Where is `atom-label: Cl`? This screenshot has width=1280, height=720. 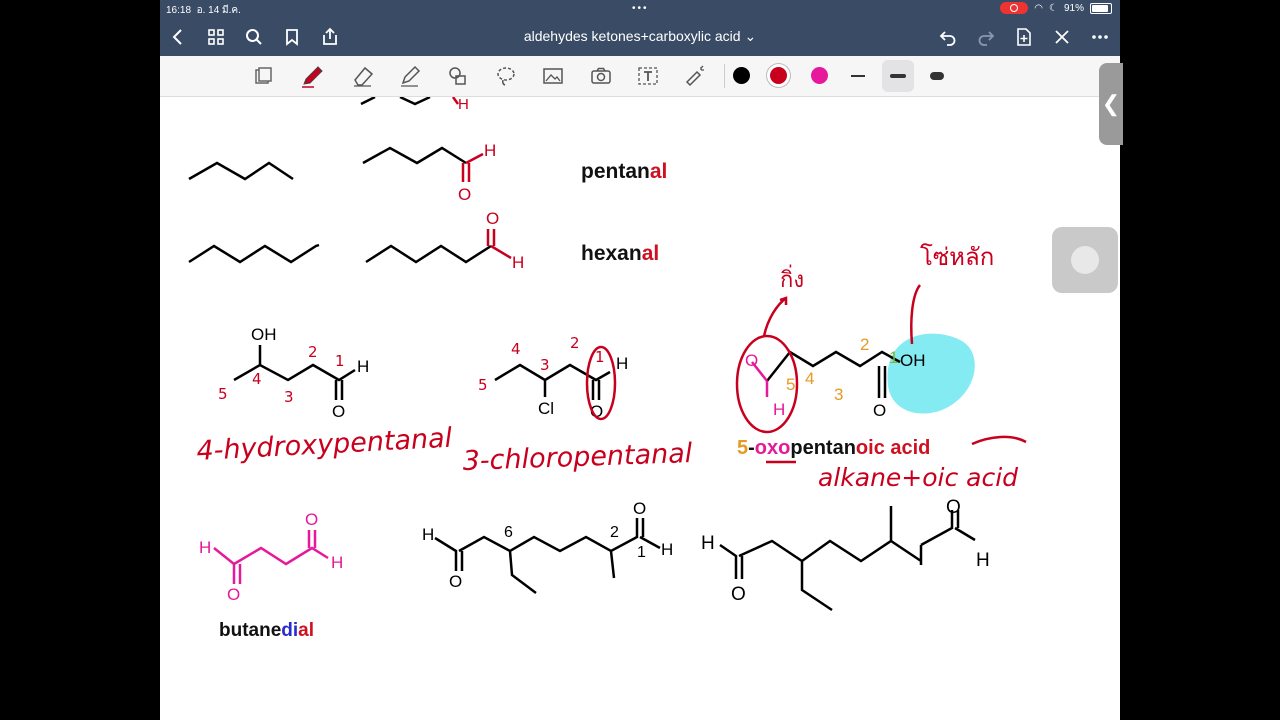
atom-label: Cl is located at coordinates (546, 408).